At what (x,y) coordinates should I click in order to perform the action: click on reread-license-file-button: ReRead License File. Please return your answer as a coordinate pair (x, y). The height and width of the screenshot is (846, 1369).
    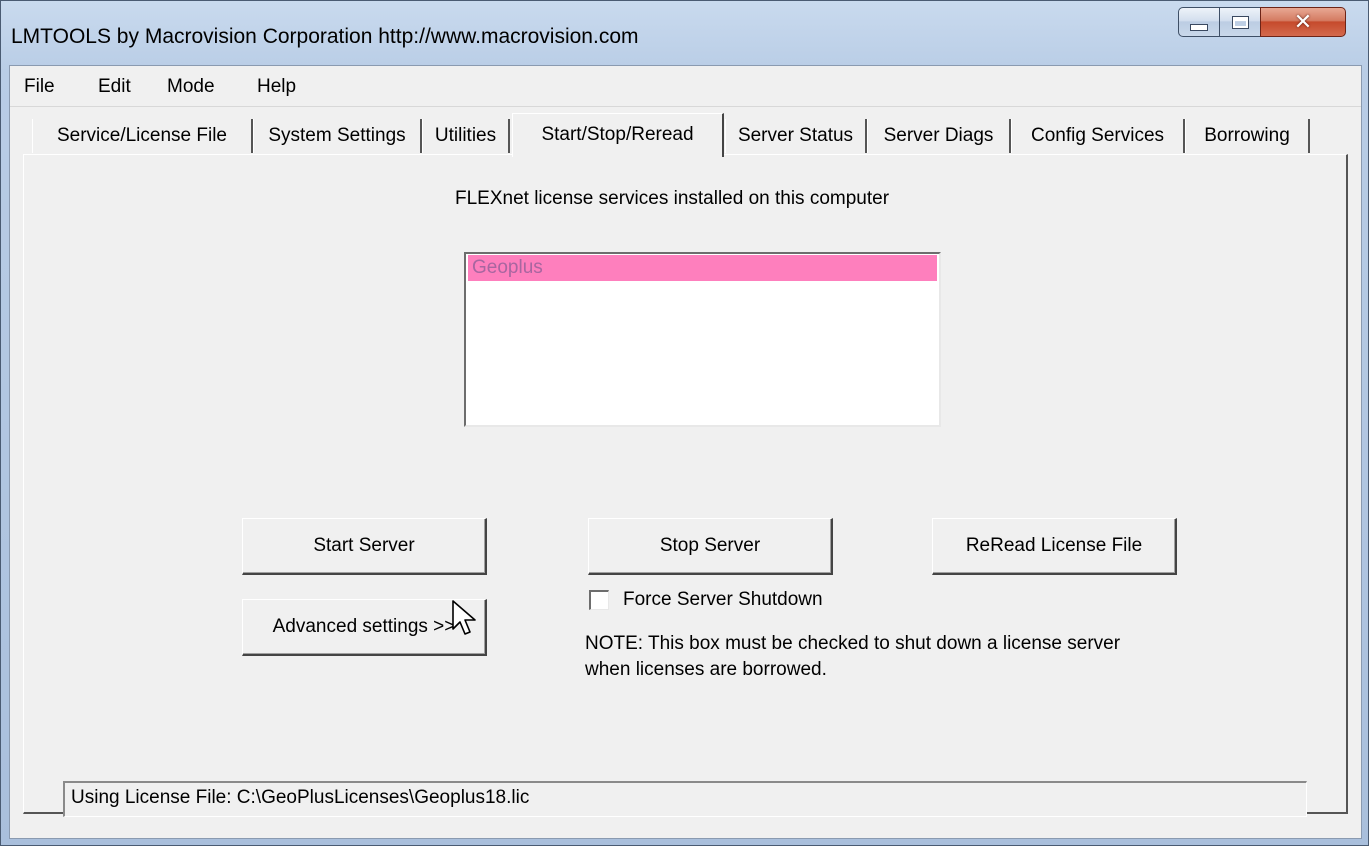
    Looking at the image, I should click on (1054, 546).